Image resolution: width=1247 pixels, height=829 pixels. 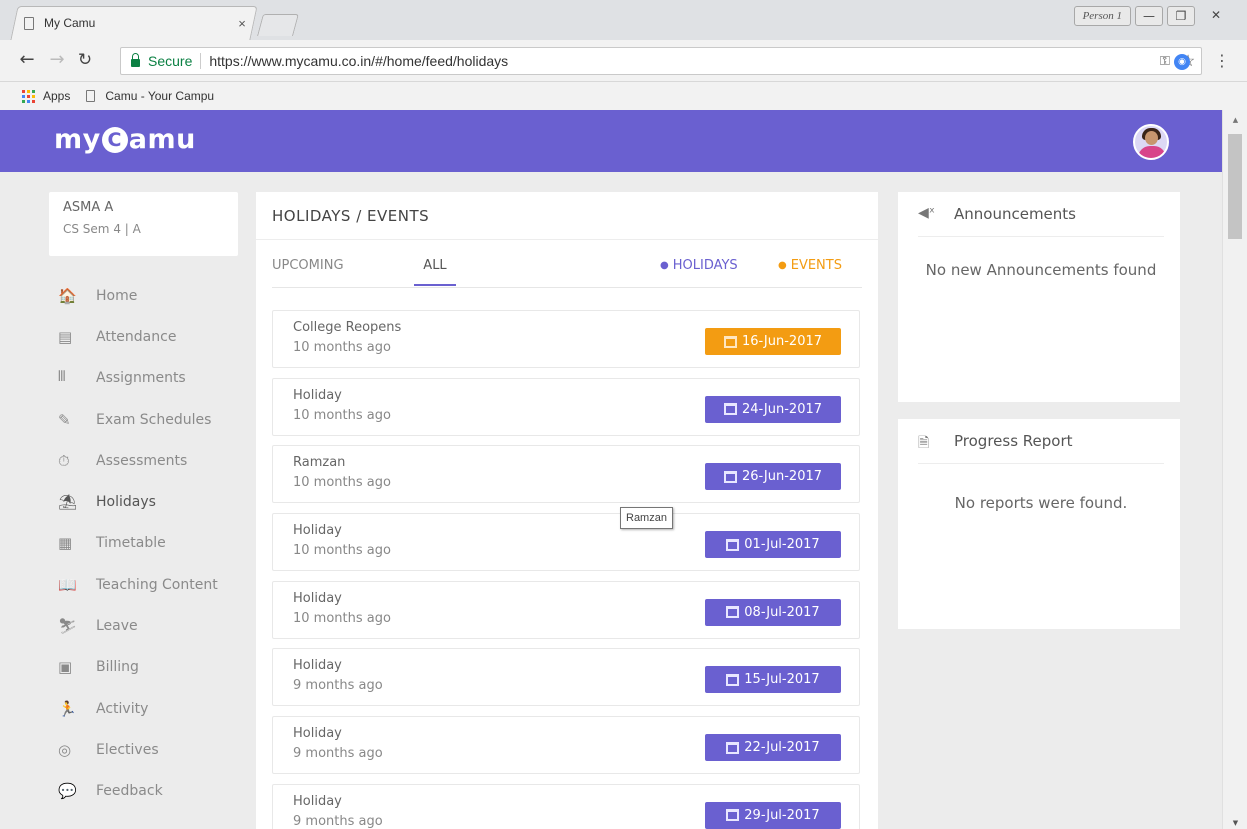 What do you see at coordinates (338, 754) in the screenshot?
I see `event-time: 9 months ago` at bounding box center [338, 754].